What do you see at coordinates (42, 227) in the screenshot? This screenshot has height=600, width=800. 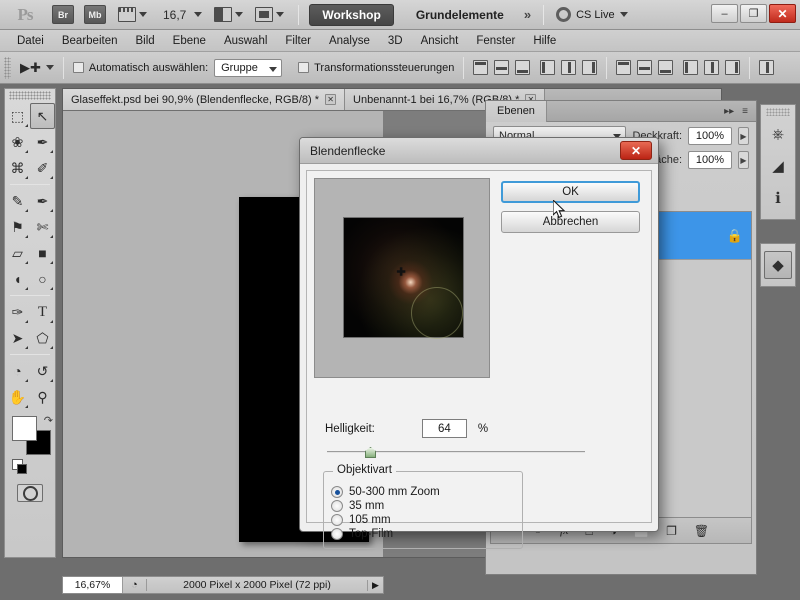 I see `history-brush-tool: ✄` at bounding box center [42, 227].